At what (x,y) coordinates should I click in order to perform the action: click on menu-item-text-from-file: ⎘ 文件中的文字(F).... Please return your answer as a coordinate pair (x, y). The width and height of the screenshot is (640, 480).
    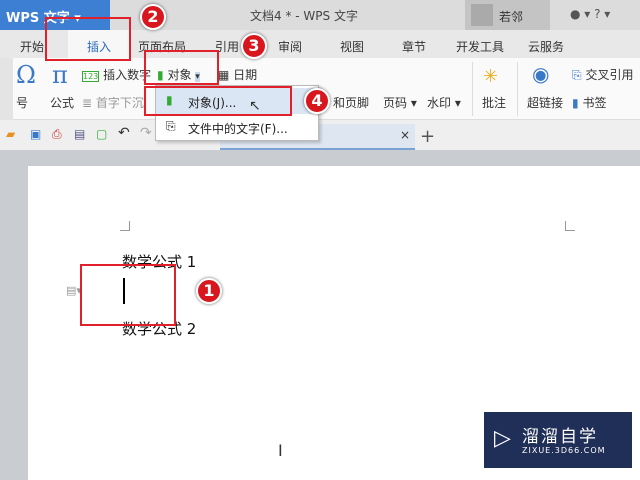
    Looking at the image, I should click on (237, 127).